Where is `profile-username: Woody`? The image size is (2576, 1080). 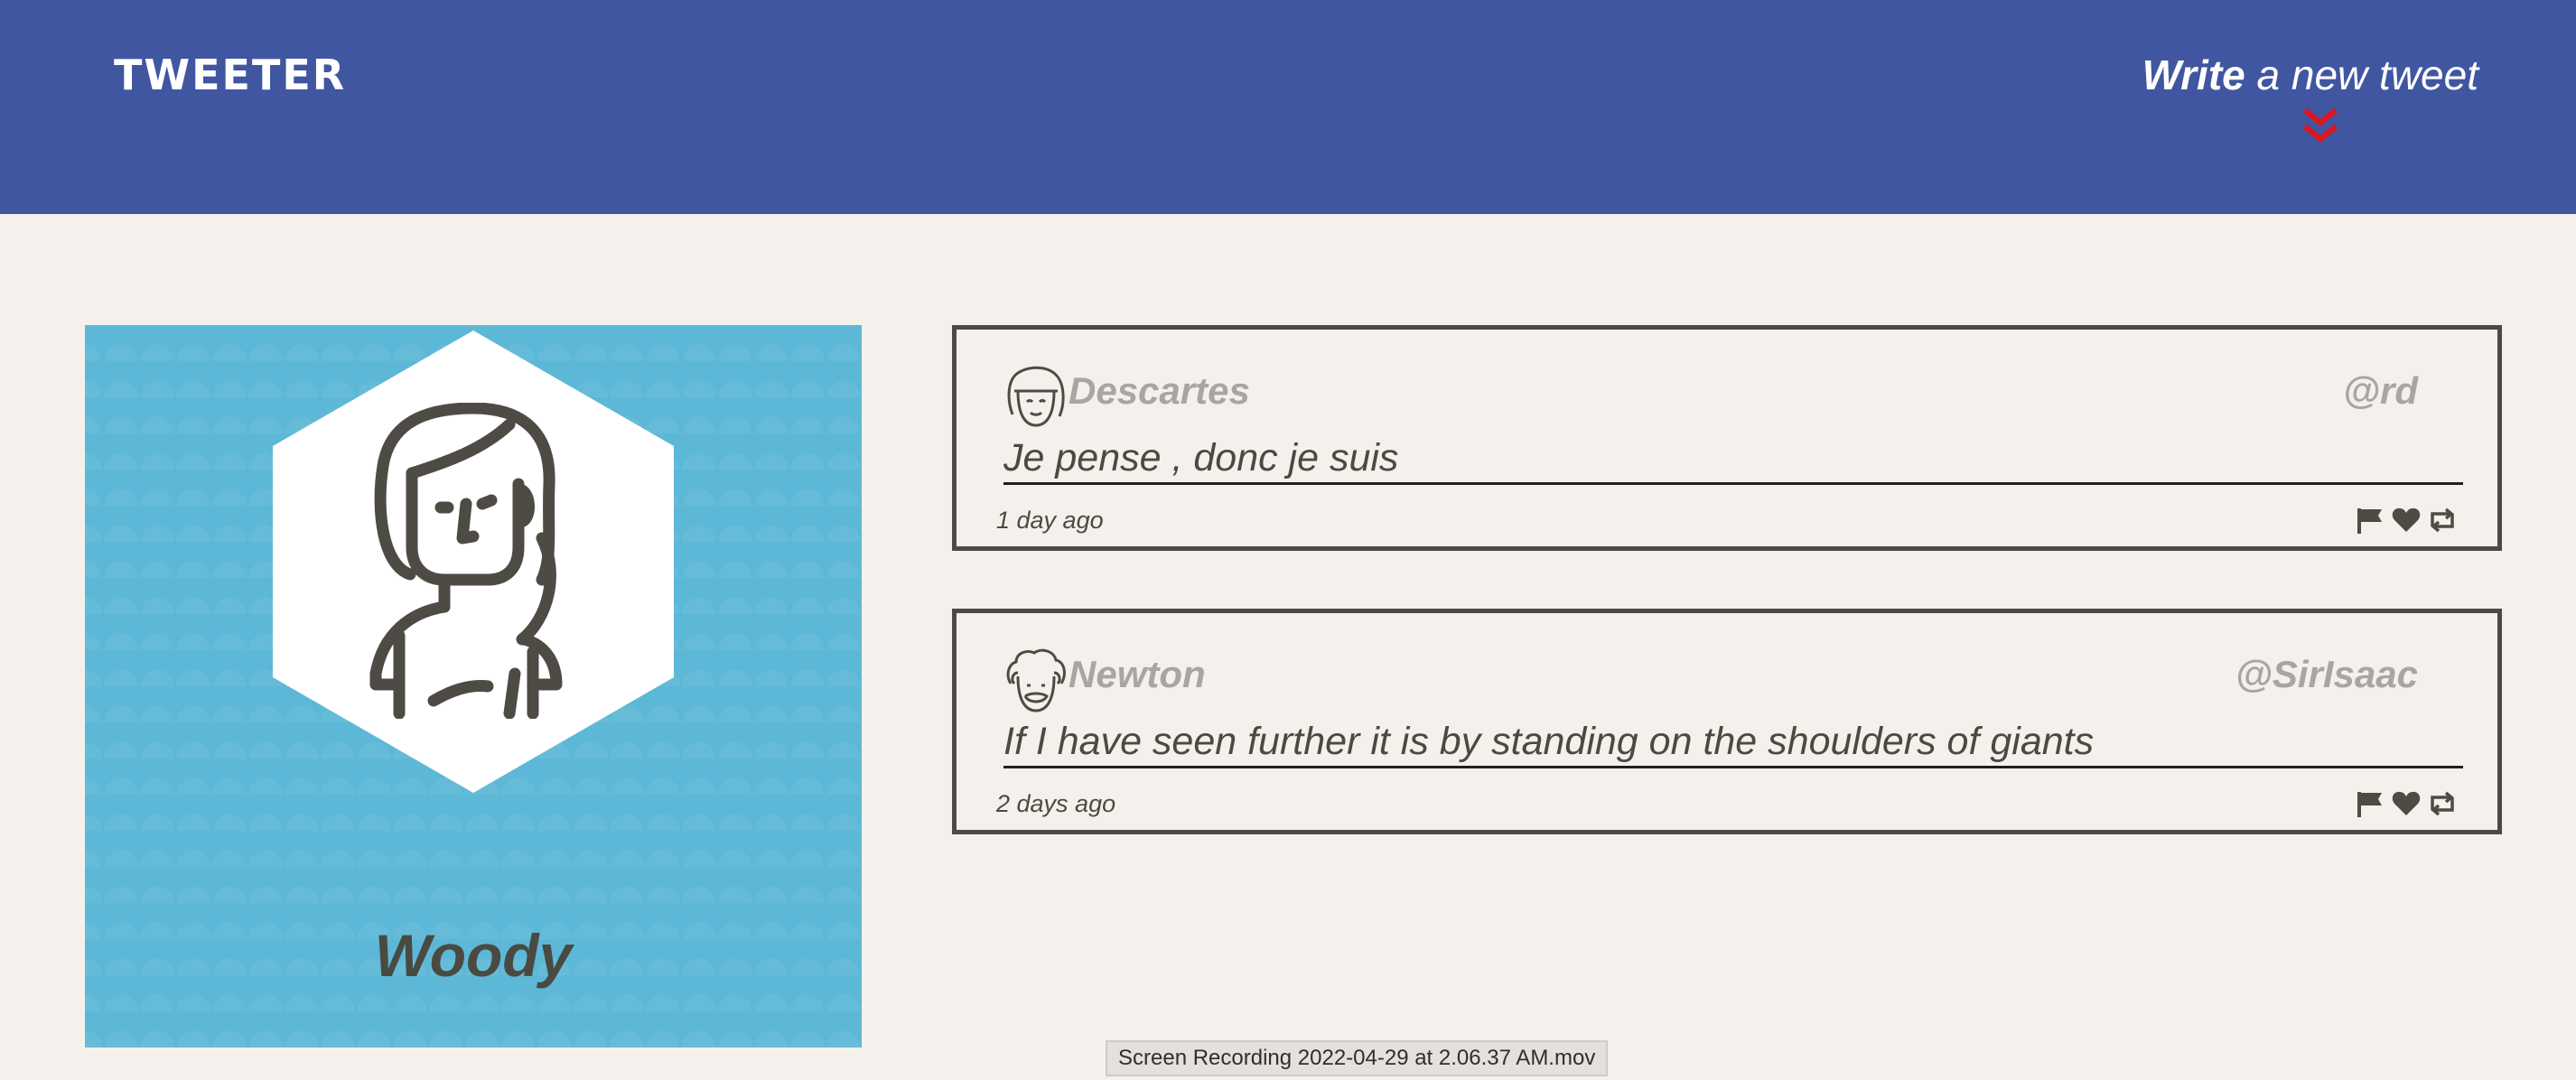 profile-username: Woody is located at coordinates (473, 955).